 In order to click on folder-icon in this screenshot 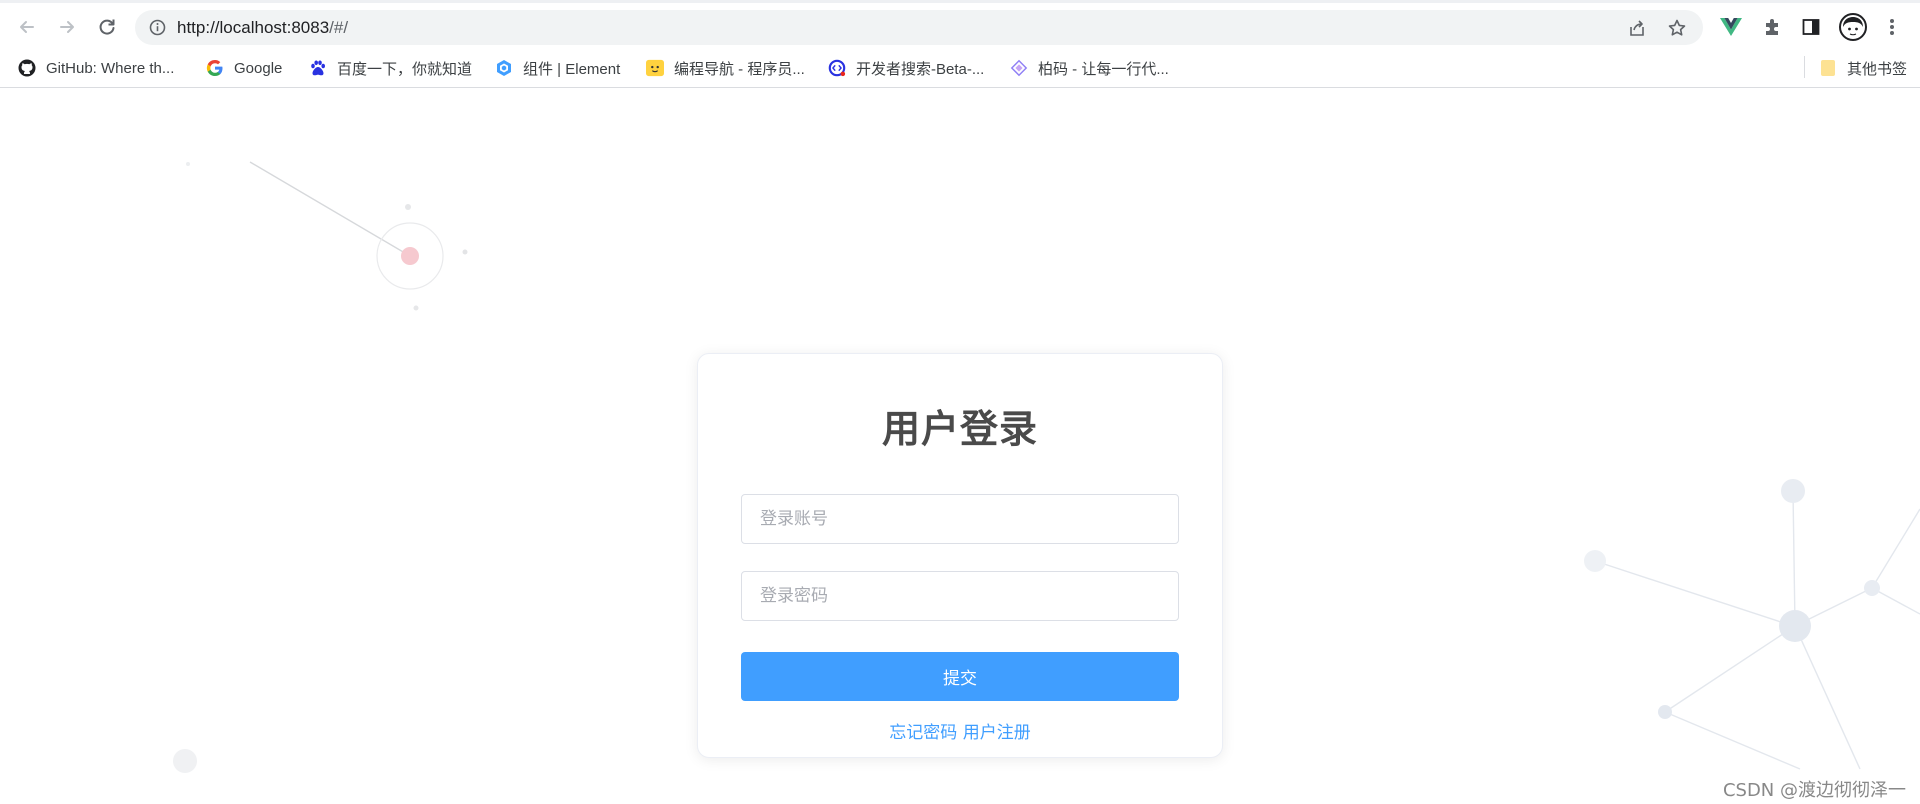, I will do `click(1828, 68)`.